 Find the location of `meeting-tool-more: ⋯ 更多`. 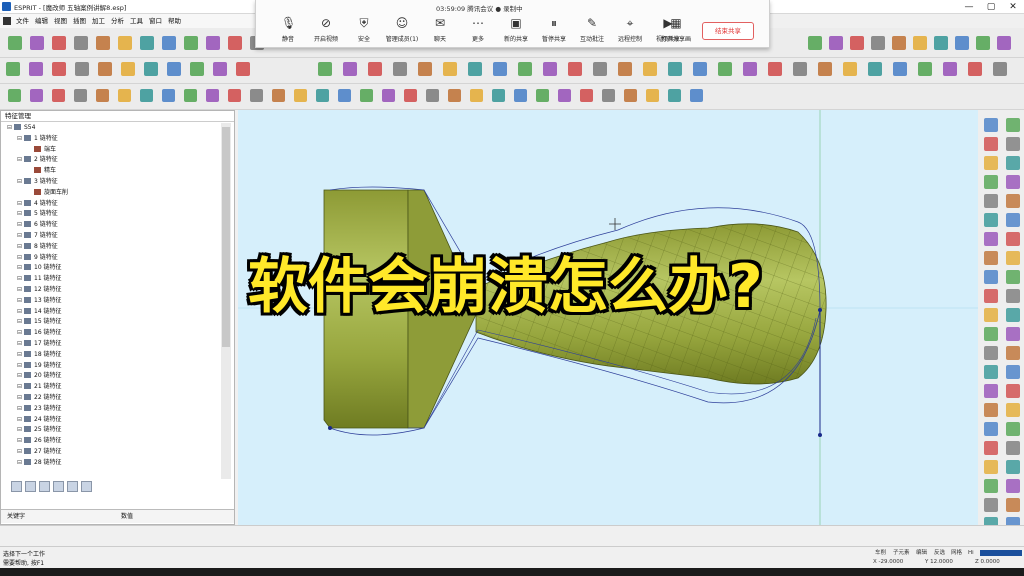

meeting-tool-more: ⋯ 更多 is located at coordinates (478, 29).